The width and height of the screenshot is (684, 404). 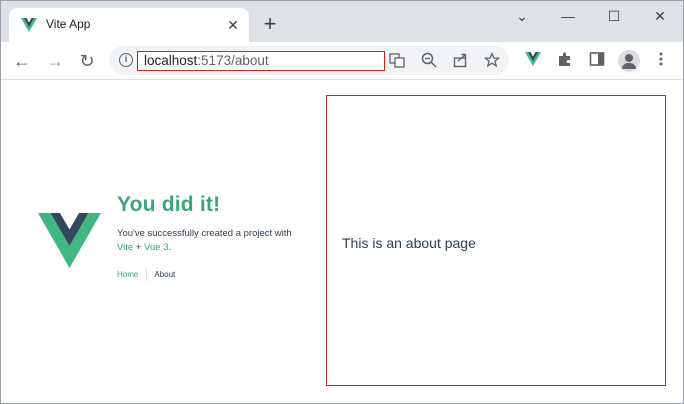 I want to click on zoom-icon, so click(x=429, y=61).